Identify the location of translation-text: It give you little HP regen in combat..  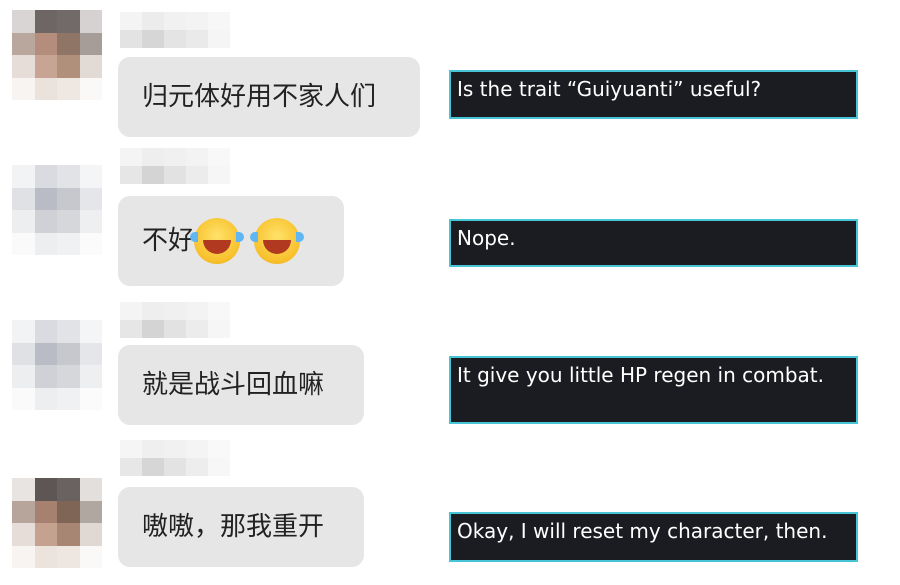
(641, 375).